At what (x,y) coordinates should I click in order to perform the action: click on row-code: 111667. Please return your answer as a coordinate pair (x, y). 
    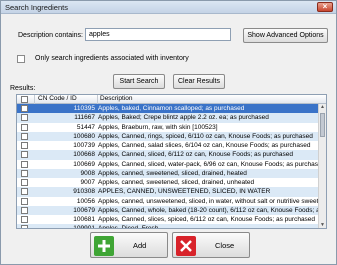
    Looking at the image, I should click on (84, 118).